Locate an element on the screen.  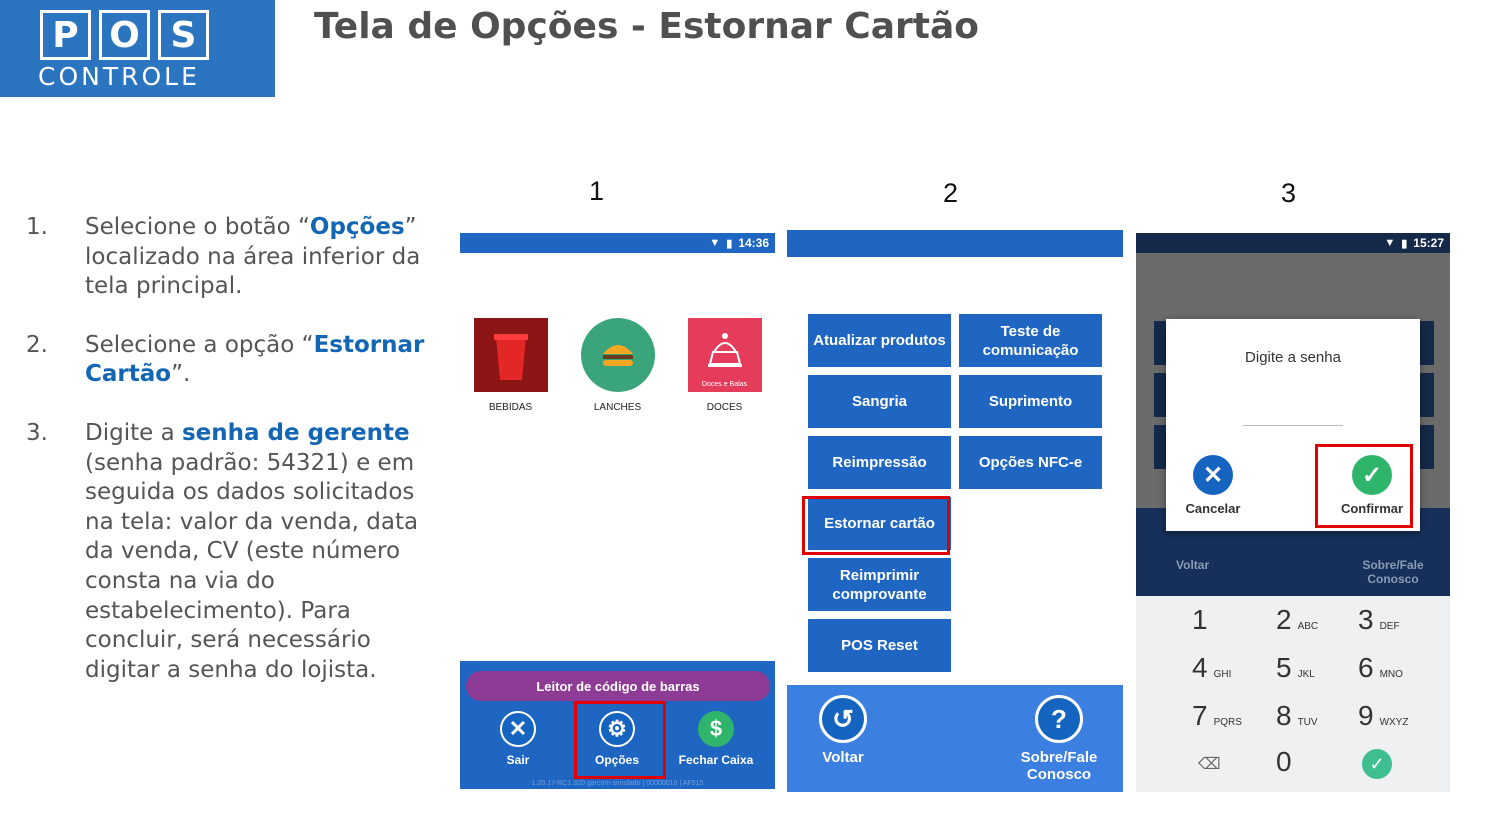
password-field is located at coordinates (1293, 425).